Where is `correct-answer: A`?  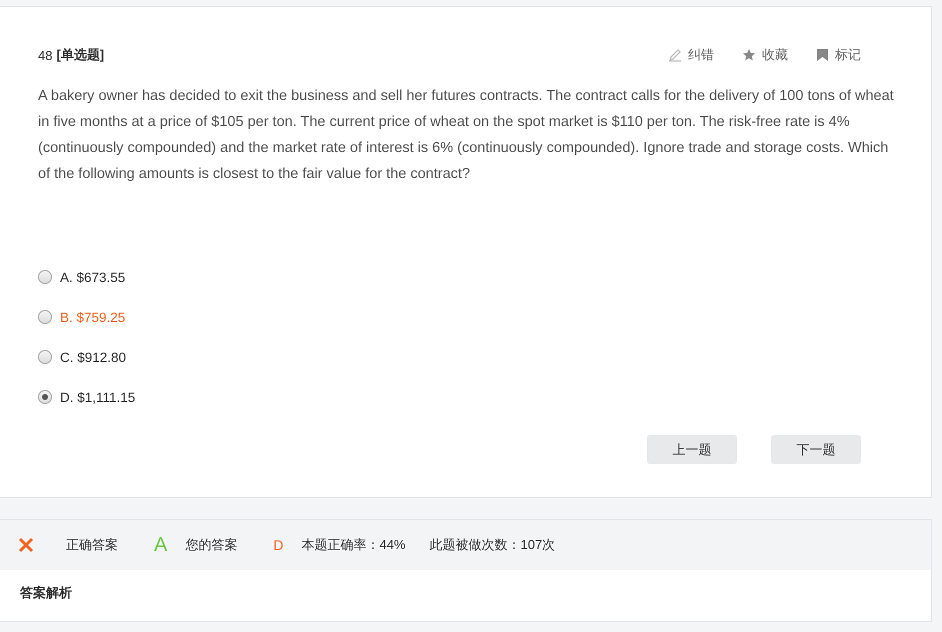 correct-answer: A is located at coordinates (161, 545).